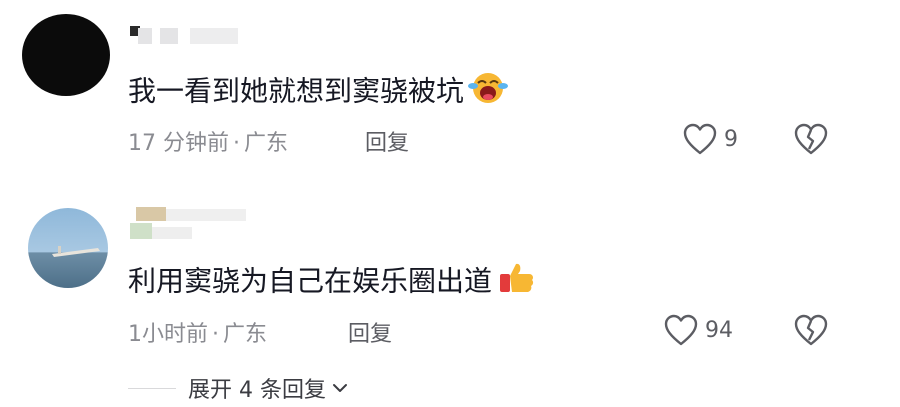 This screenshot has width=900, height=407. Describe the element at coordinates (339, 388) in the screenshot. I see `chevron-down-icon` at that location.